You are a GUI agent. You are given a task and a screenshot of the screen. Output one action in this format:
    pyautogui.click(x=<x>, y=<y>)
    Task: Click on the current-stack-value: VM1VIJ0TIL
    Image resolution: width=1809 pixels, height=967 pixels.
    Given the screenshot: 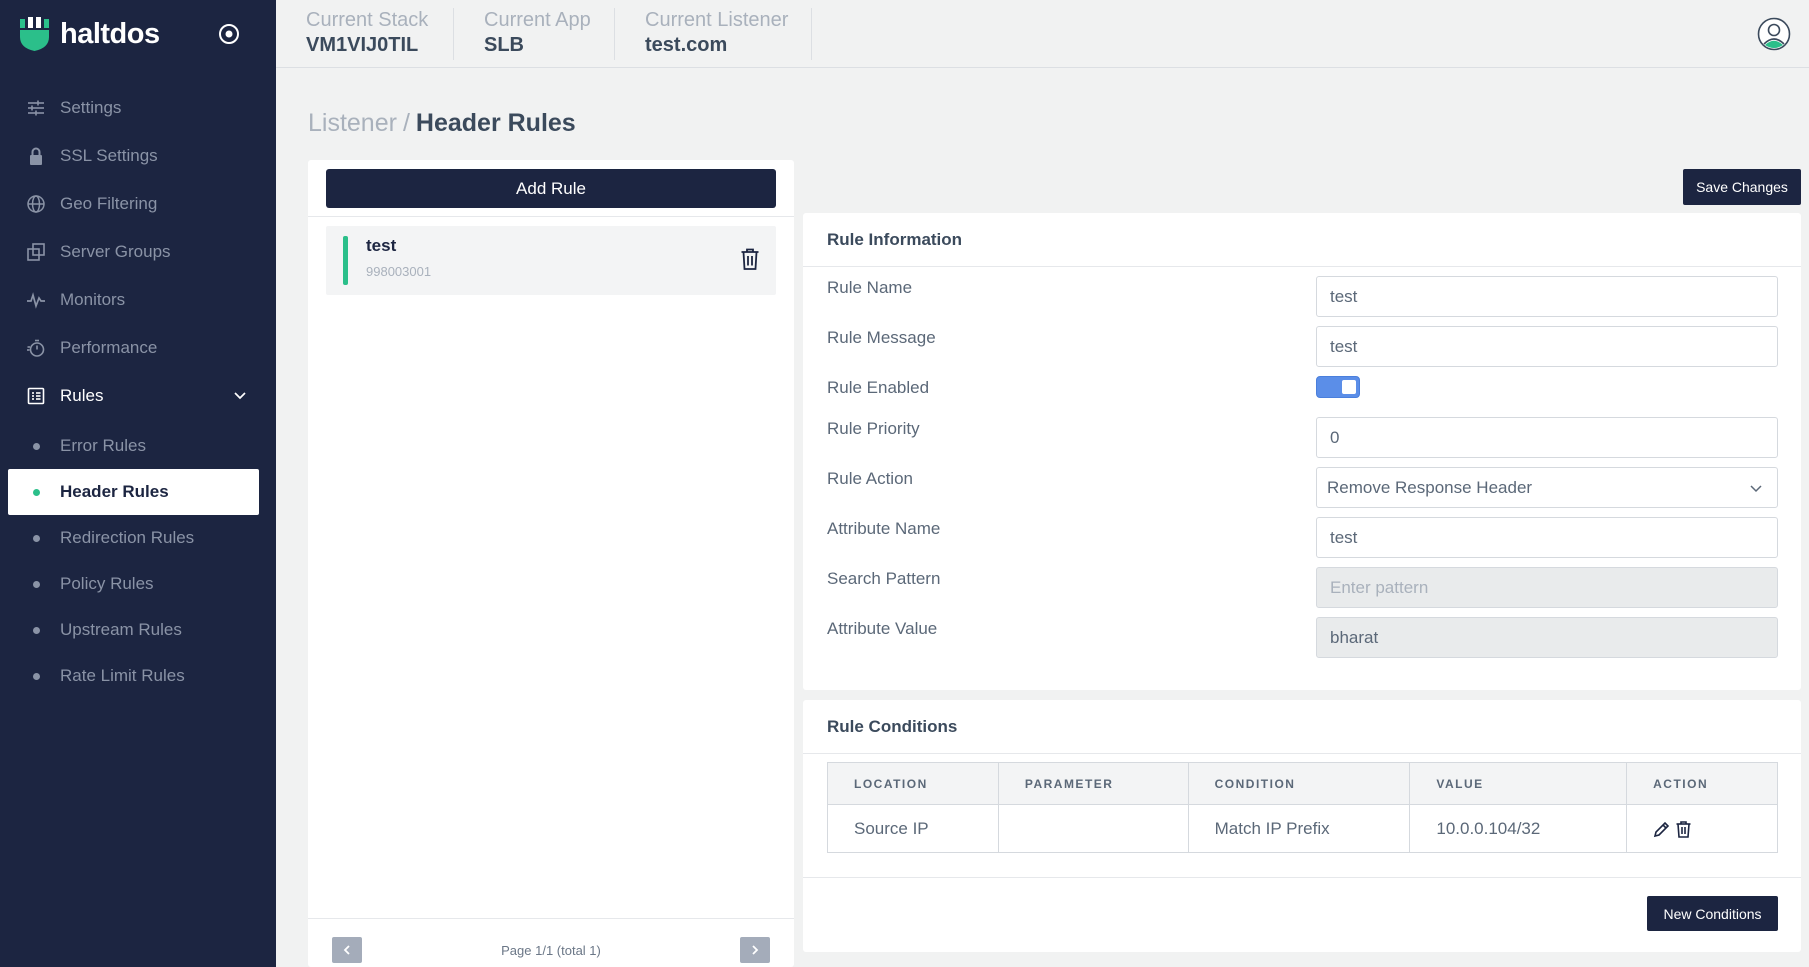 What is the action you would take?
    pyautogui.click(x=362, y=45)
    